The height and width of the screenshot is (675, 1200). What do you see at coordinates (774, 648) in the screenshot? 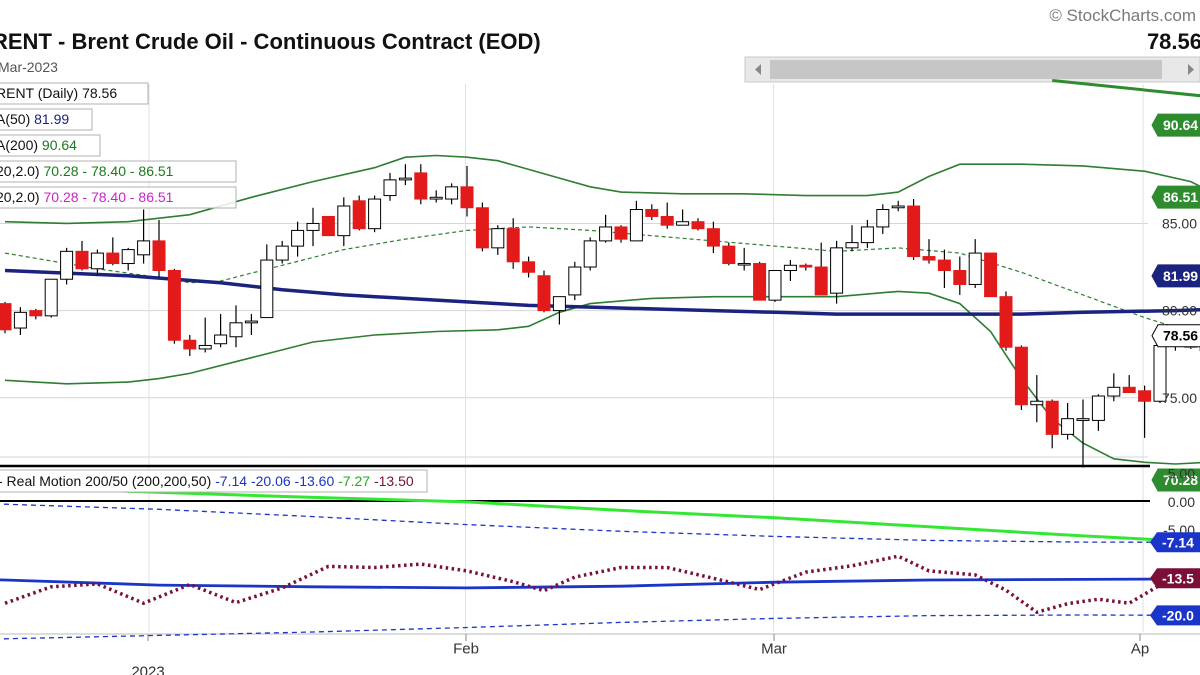
I see `date-label: Mar` at bounding box center [774, 648].